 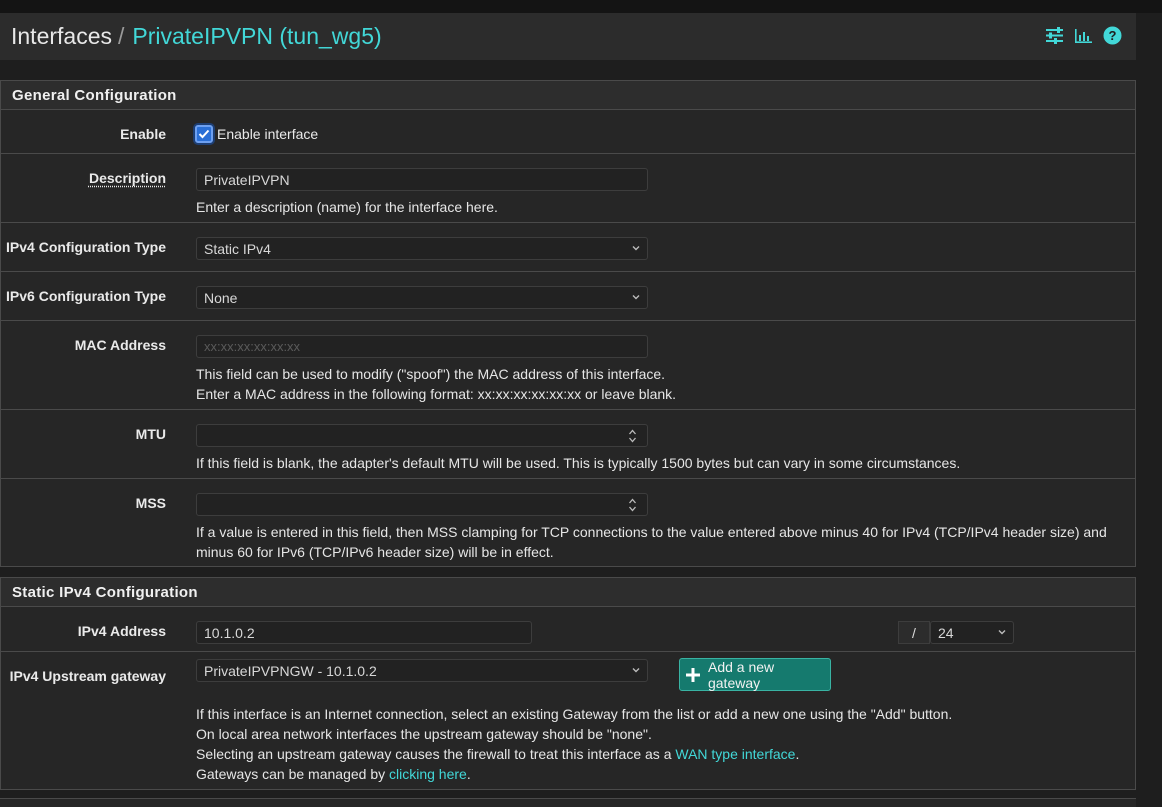 I want to click on wan-type-link: WAN type interface, so click(x=735, y=754).